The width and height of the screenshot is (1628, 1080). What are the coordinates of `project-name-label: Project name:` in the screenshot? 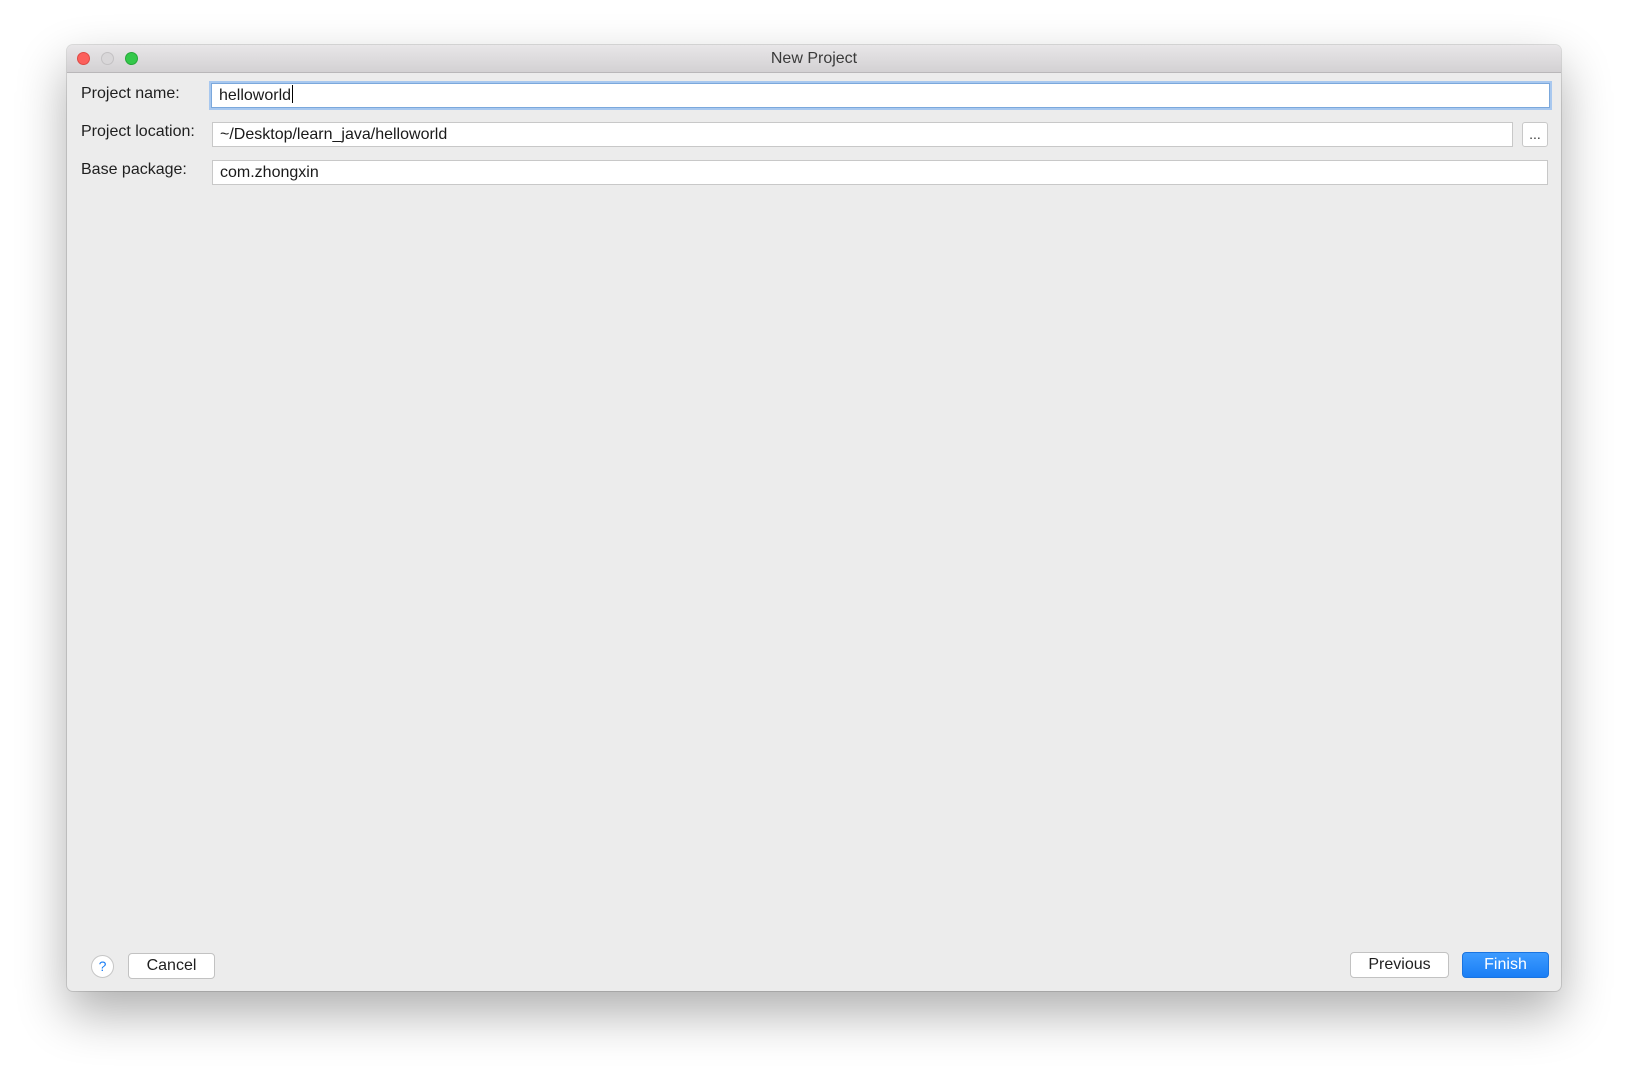 It's located at (130, 93).